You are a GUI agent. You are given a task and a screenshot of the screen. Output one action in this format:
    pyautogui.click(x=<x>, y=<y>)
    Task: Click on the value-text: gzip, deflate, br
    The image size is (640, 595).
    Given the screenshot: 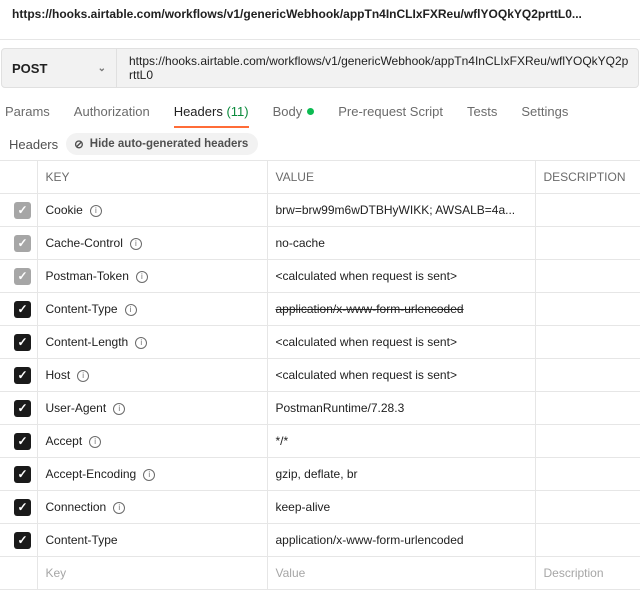 What is the action you would take?
    pyautogui.click(x=316, y=474)
    